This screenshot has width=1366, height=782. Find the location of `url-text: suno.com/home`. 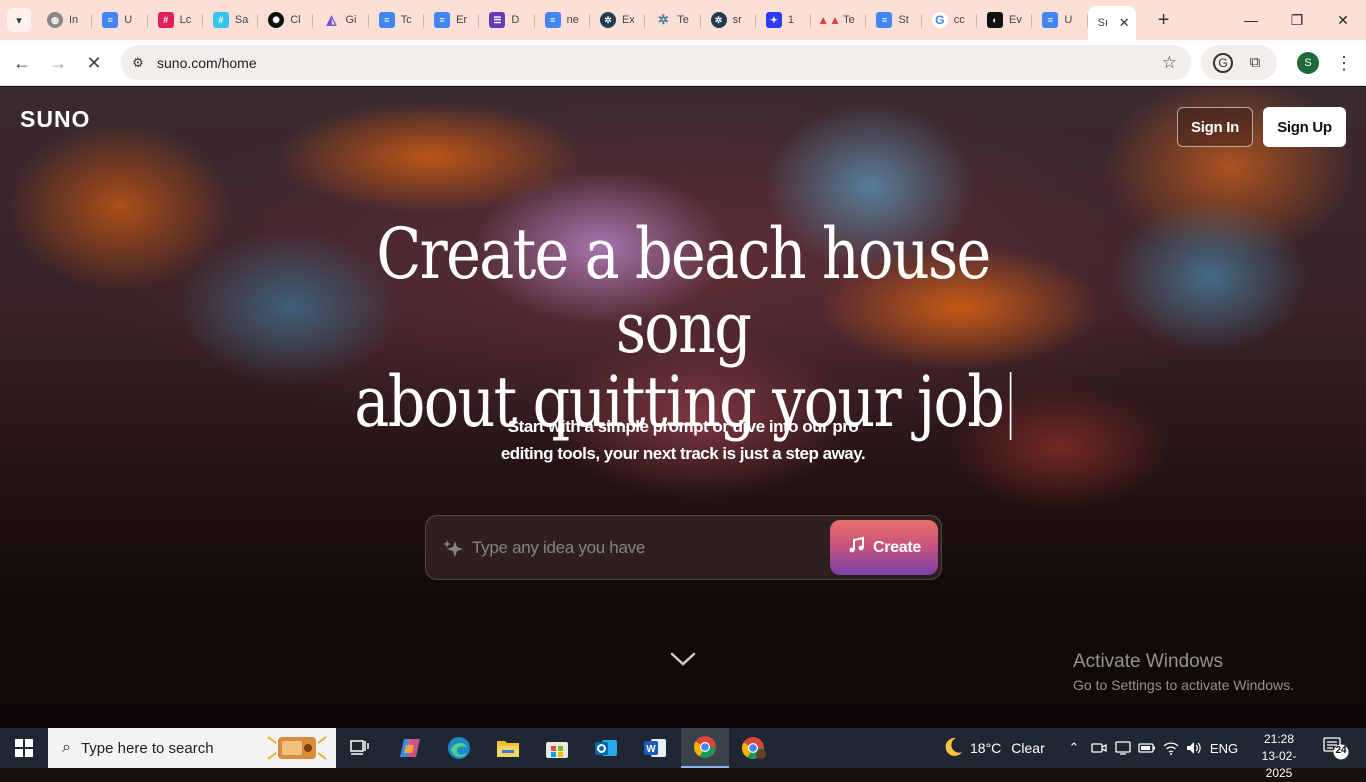

url-text: suno.com/home is located at coordinates (207, 63).